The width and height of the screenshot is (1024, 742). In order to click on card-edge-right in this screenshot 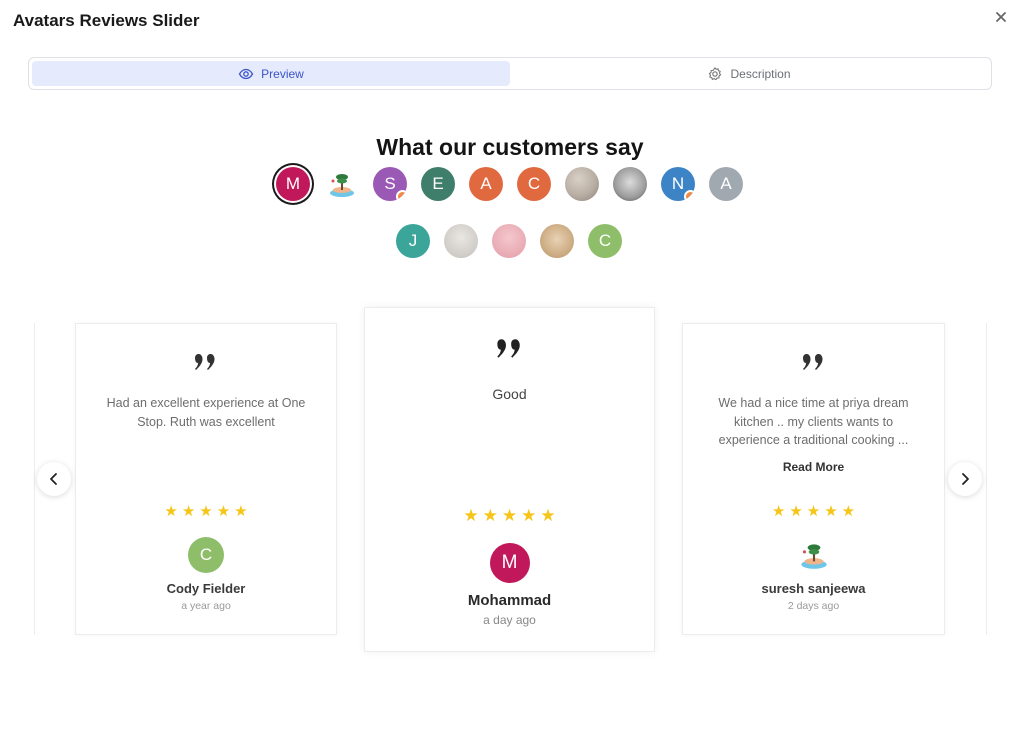, I will do `click(986, 479)`.